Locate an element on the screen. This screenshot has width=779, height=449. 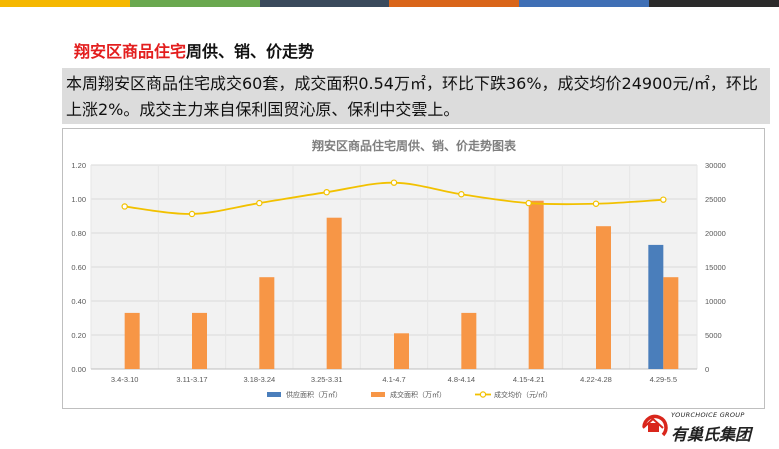
legend-label: 成交面积（万㎡） is located at coordinates (418, 394).